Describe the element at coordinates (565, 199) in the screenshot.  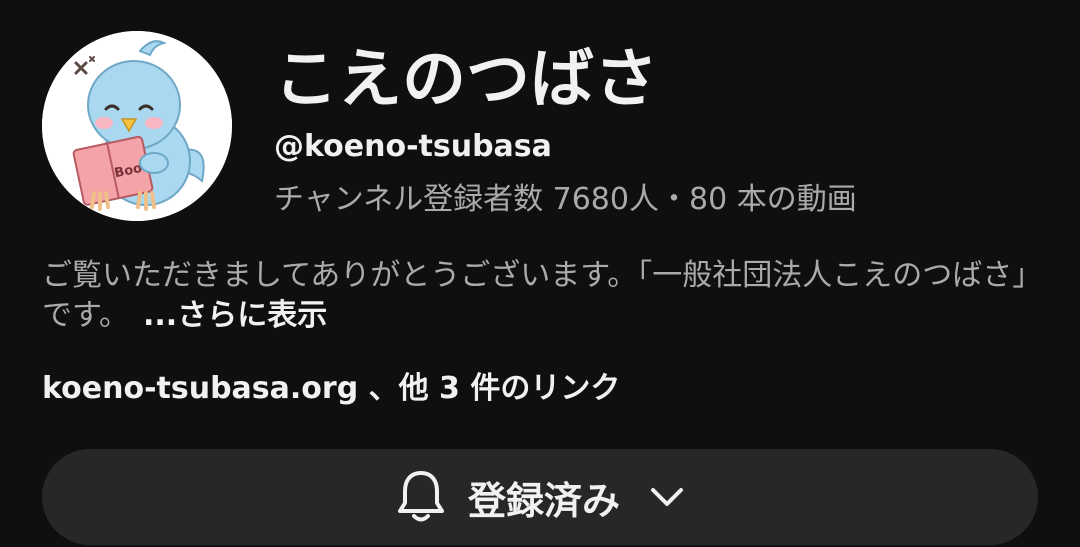
I see `channel-stats: チャンネル登録者数 7680人・80 本の動画` at that location.